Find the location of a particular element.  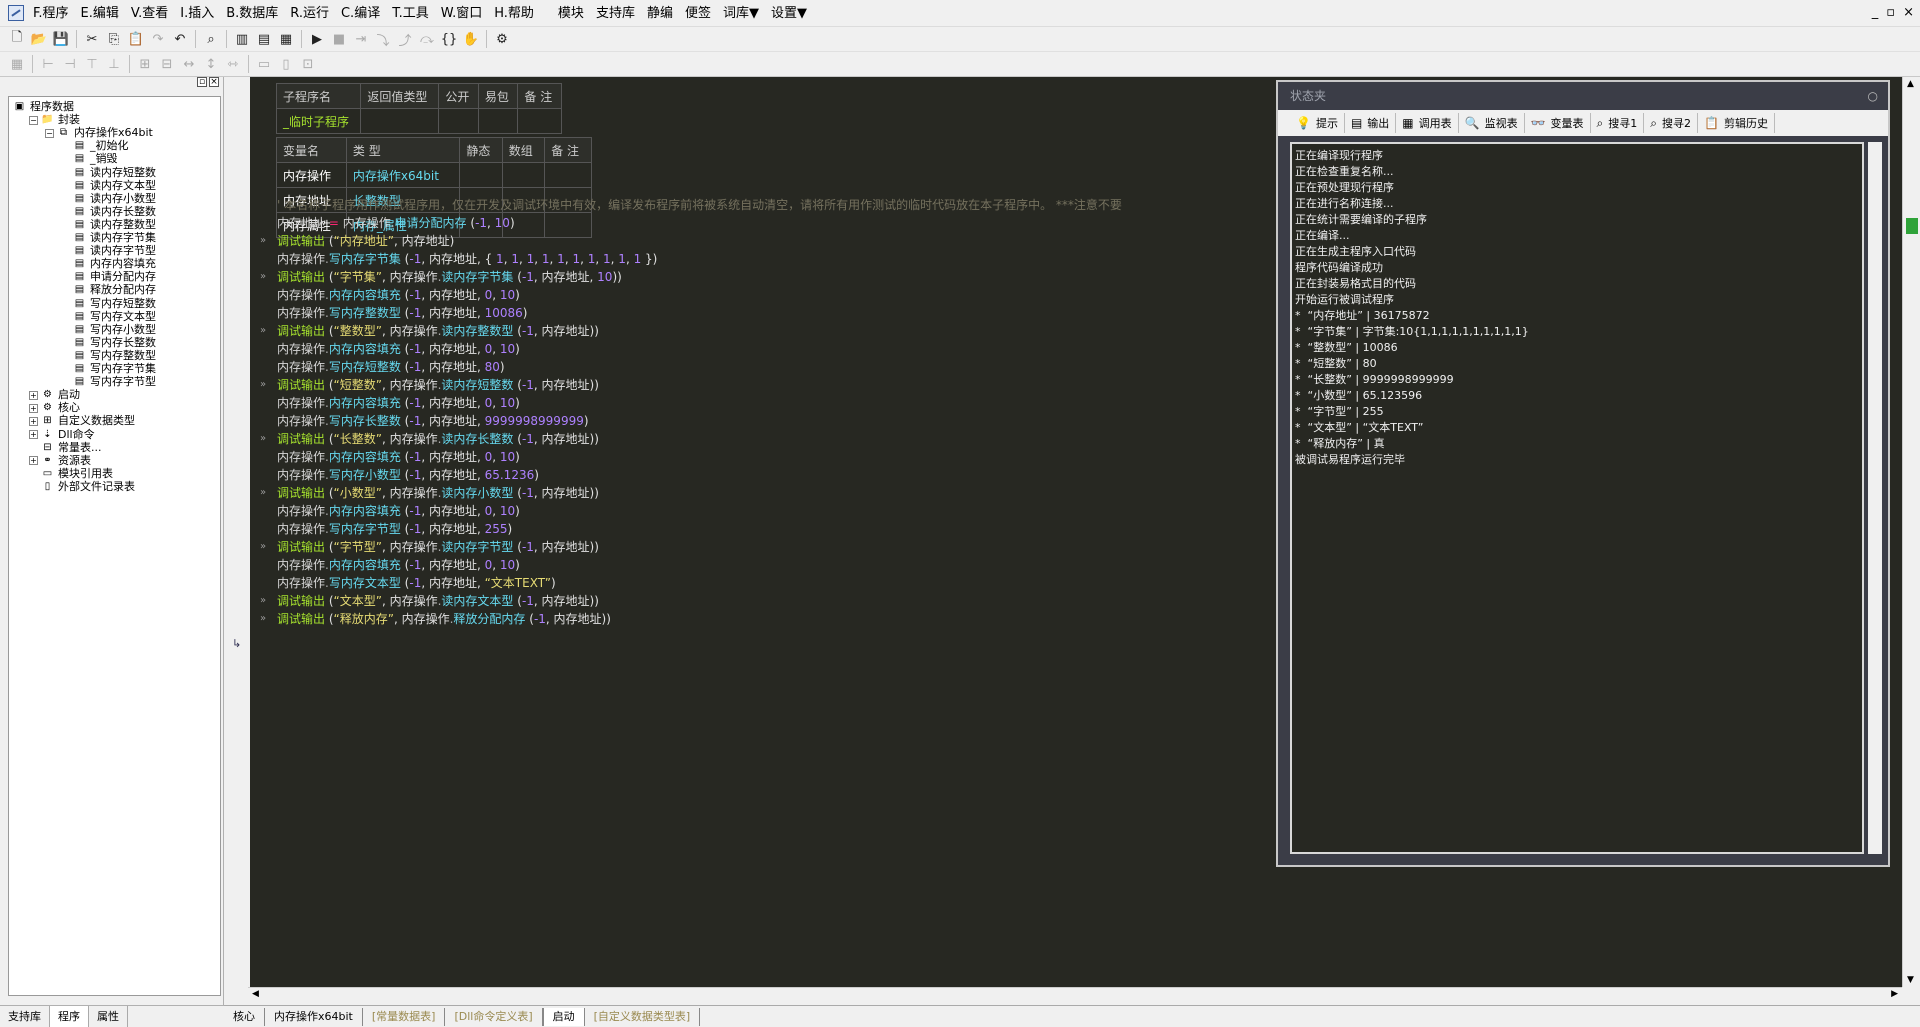

align-right-icon: ⊣ is located at coordinates (70, 64).